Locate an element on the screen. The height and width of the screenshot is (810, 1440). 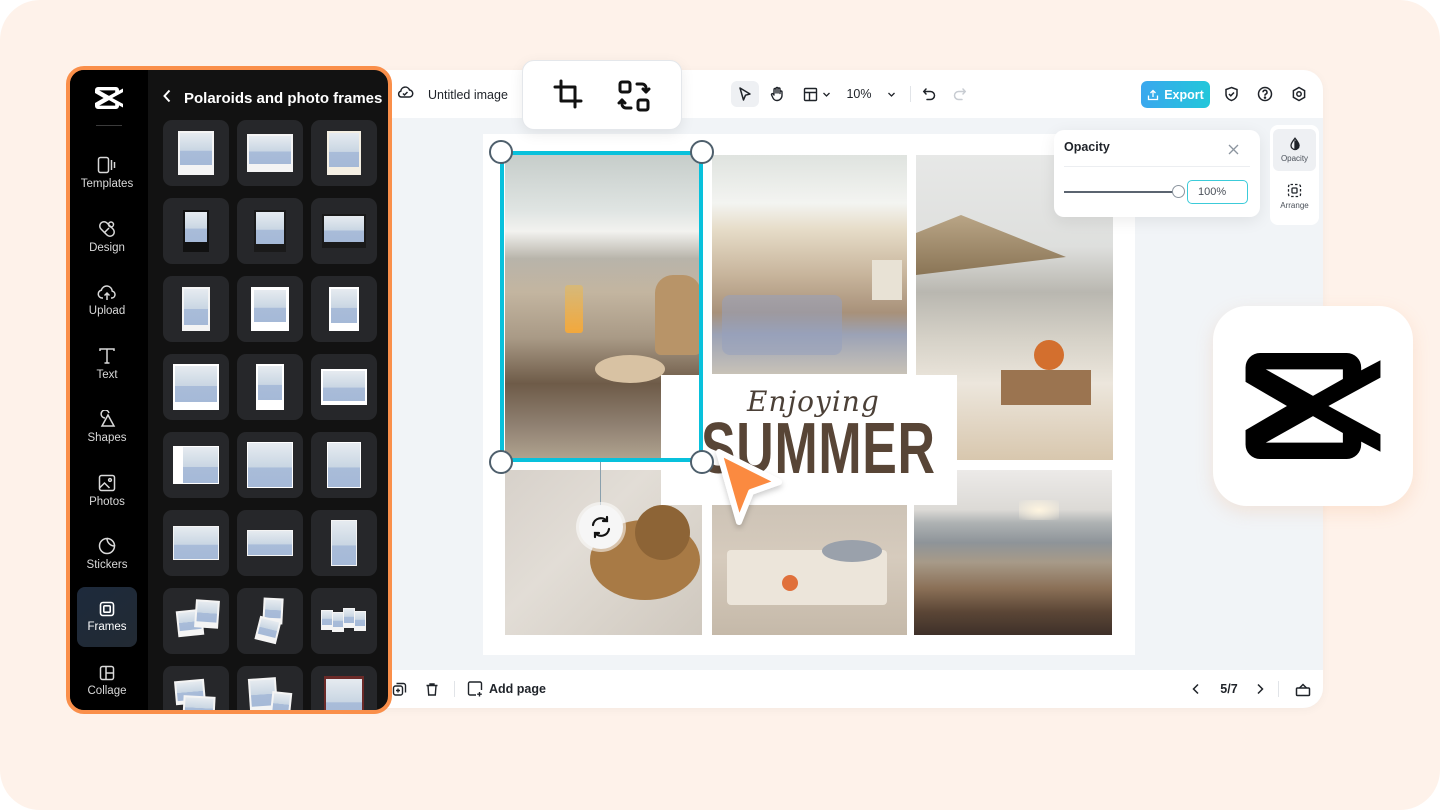
frames-icon is located at coordinates (107, 609).